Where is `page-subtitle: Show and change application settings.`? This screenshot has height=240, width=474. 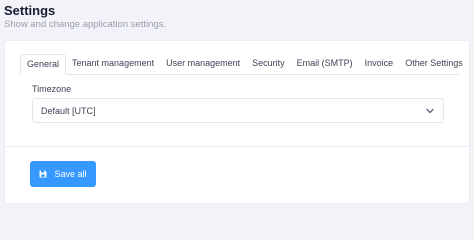
page-subtitle: Show and change application settings. is located at coordinates (85, 24).